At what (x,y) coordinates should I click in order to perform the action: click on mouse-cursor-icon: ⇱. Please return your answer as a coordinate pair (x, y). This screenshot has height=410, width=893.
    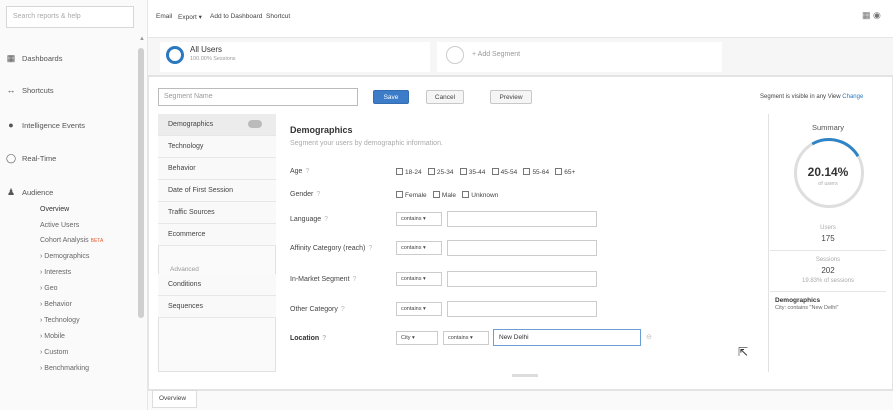
    Looking at the image, I should click on (743, 352).